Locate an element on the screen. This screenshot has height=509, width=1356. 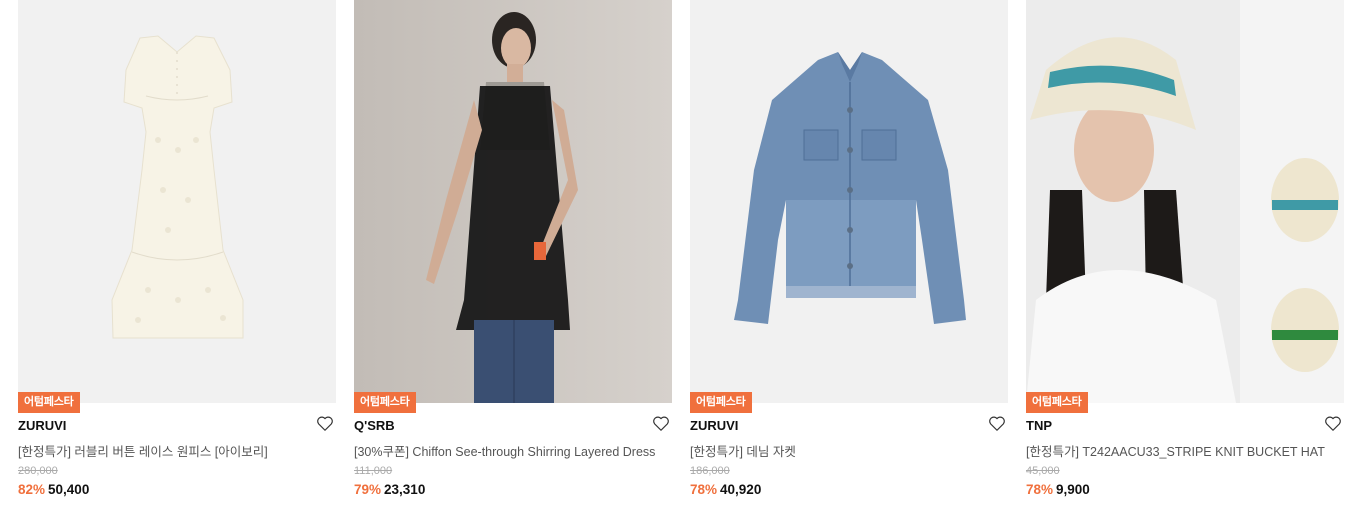
discount-rate: 82% is located at coordinates (32, 489).